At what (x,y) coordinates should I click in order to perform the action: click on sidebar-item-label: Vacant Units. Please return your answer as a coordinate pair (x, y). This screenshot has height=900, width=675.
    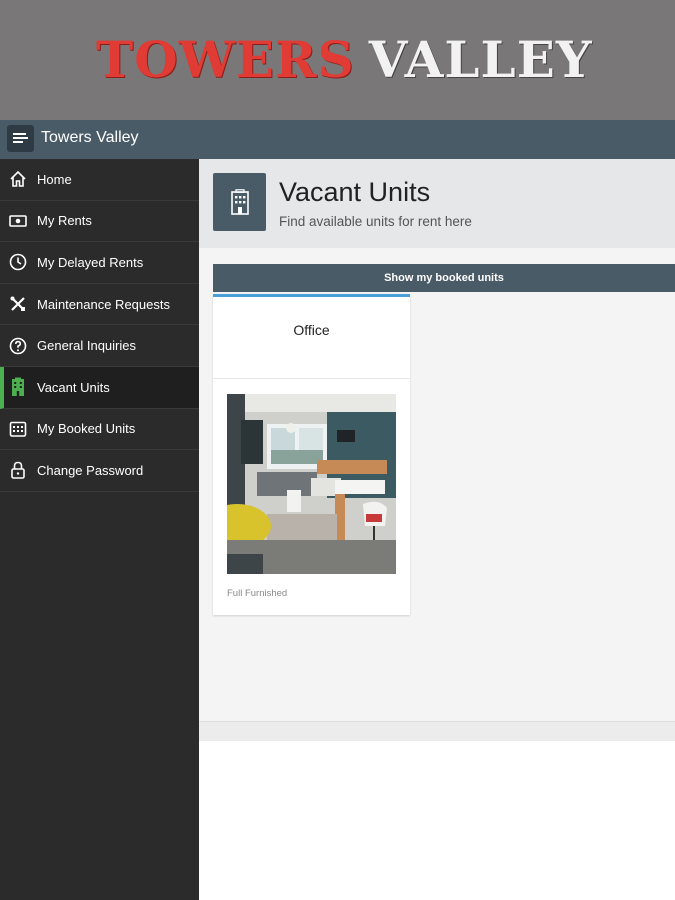
    Looking at the image, I should click on (73, 387).